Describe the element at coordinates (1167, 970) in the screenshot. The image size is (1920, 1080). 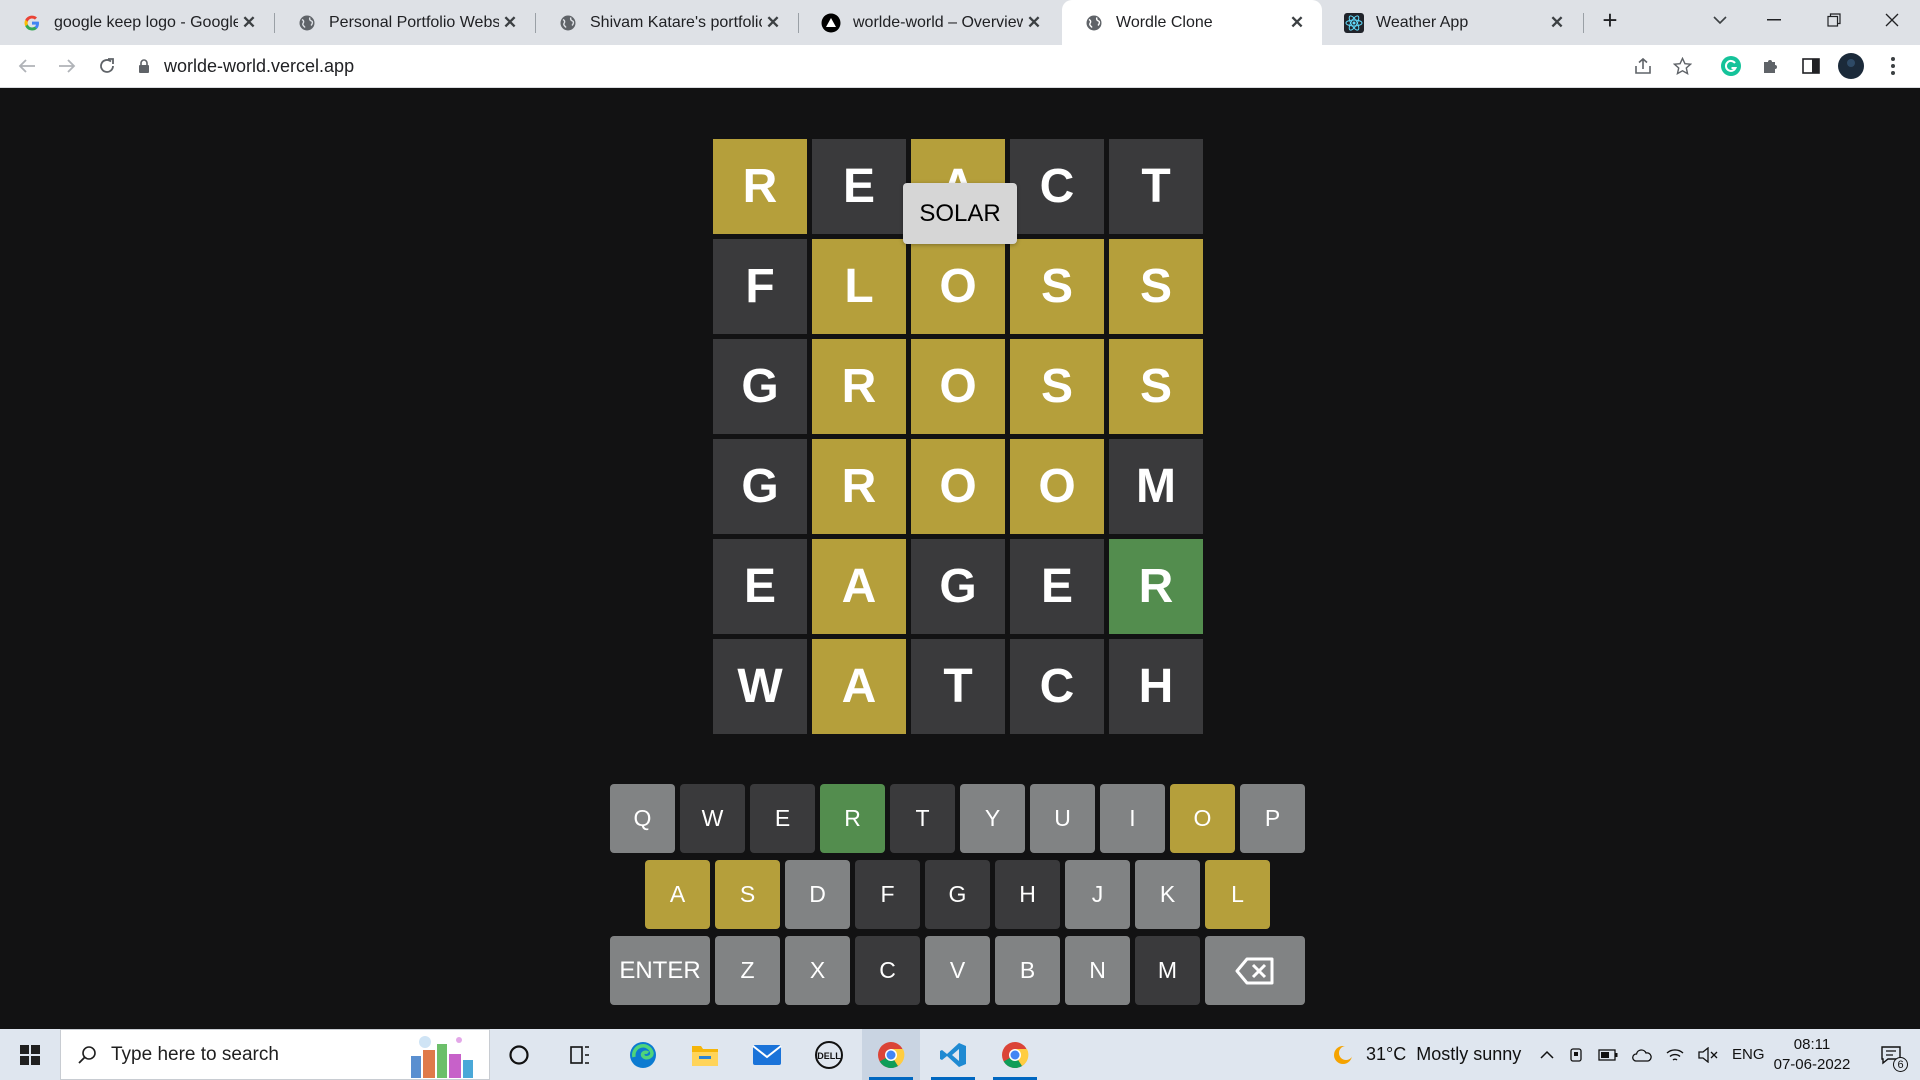
I see `key-m: M` at that location.